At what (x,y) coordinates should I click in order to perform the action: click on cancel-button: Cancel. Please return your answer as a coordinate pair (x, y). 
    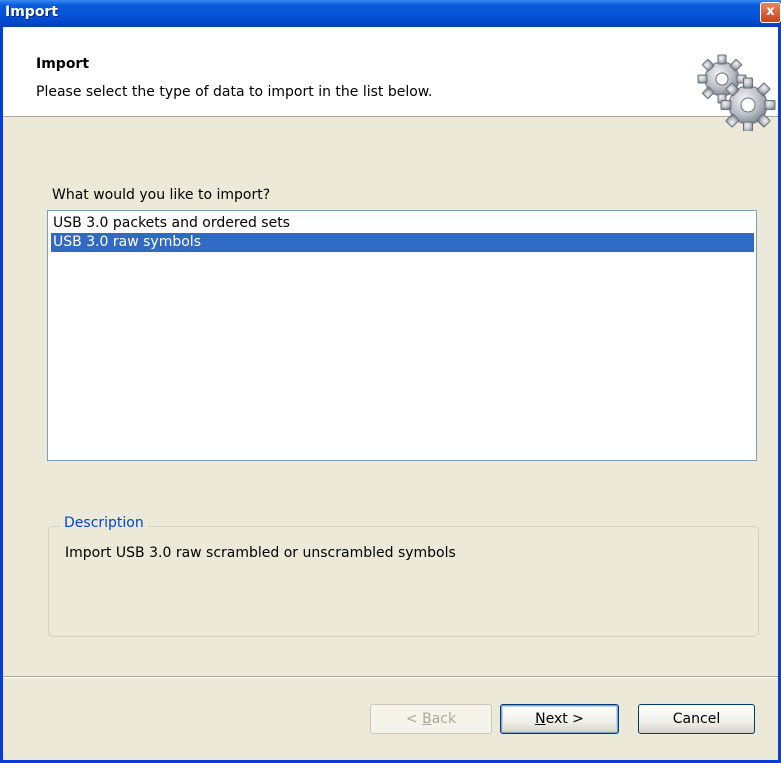
    Looking at the image, I should click on (696, 719).